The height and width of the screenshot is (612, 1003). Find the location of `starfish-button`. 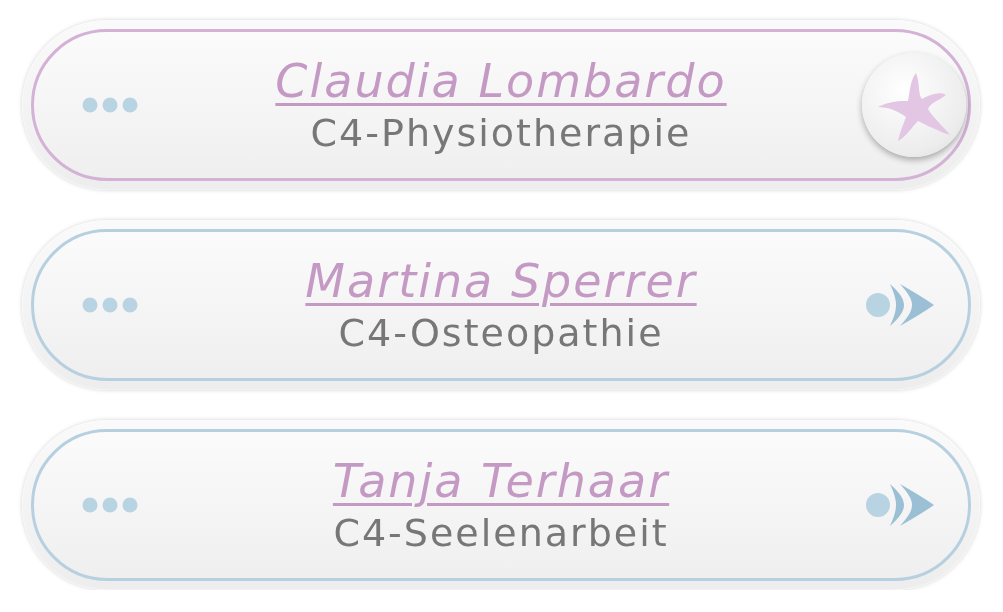

starfish-button is located at coordinates (914, 105).